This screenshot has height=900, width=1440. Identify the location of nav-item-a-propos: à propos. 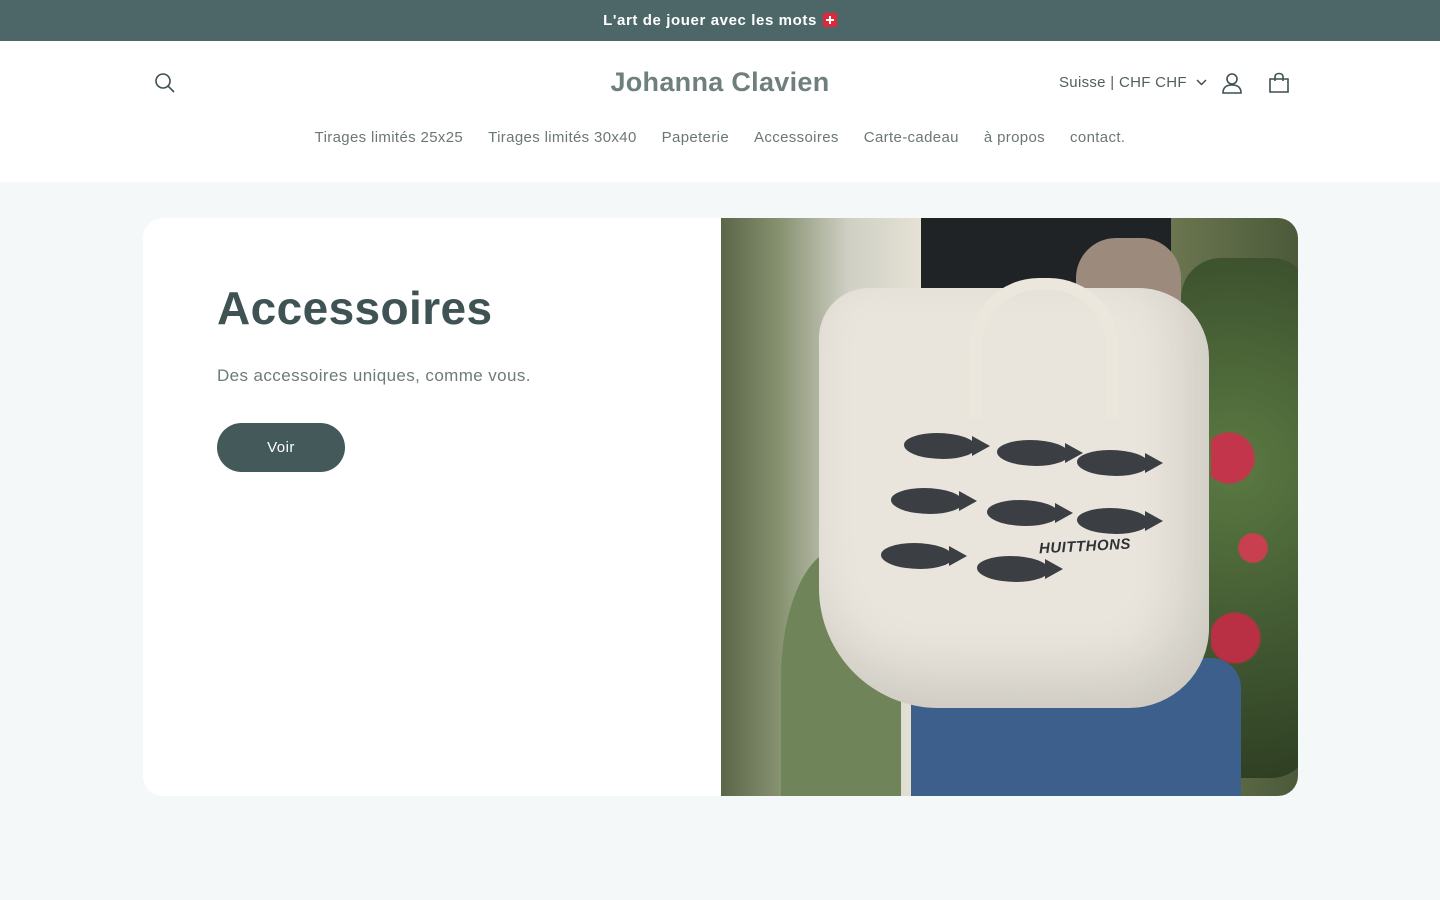
(1014, 137).